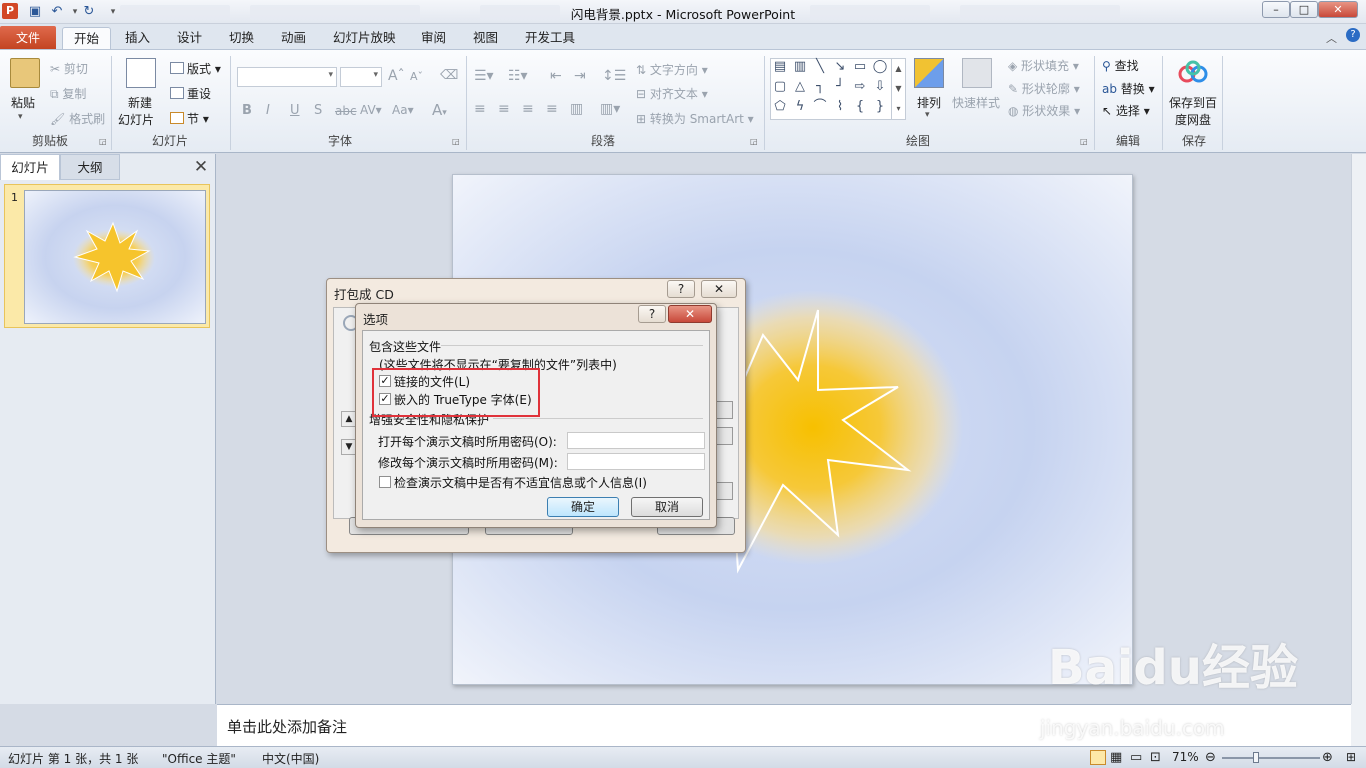 The image size is (1366, 768). What do you see at coordinates (1116, 757) in the screenshot?
I see `slide-sorter-icon: ▦` at bounding box center [1116, 757].